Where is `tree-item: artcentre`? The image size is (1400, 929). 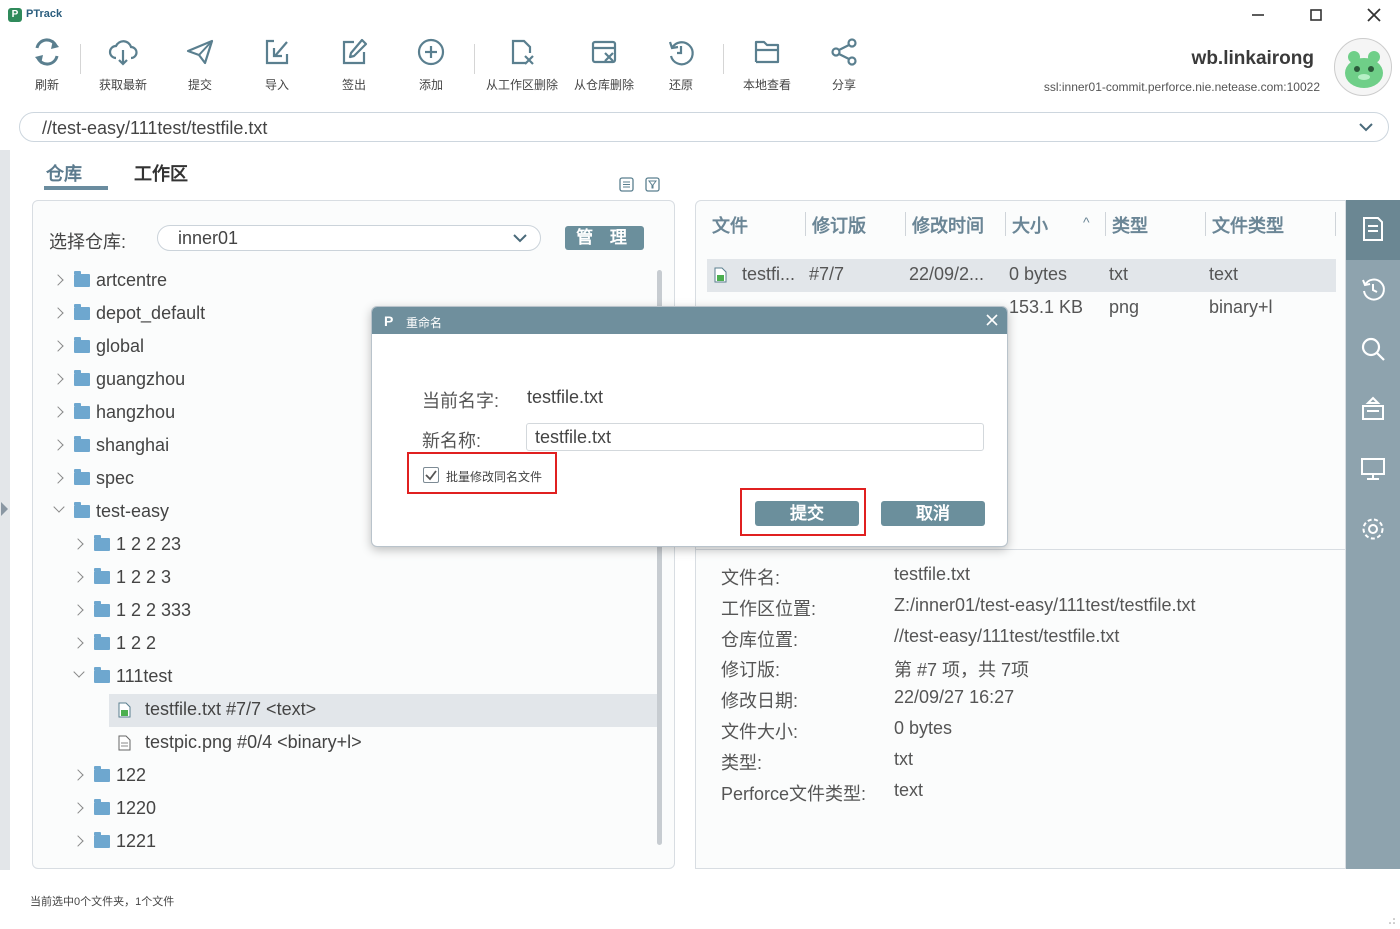
tree-item: artcentre is located at coordinates (350, 281).